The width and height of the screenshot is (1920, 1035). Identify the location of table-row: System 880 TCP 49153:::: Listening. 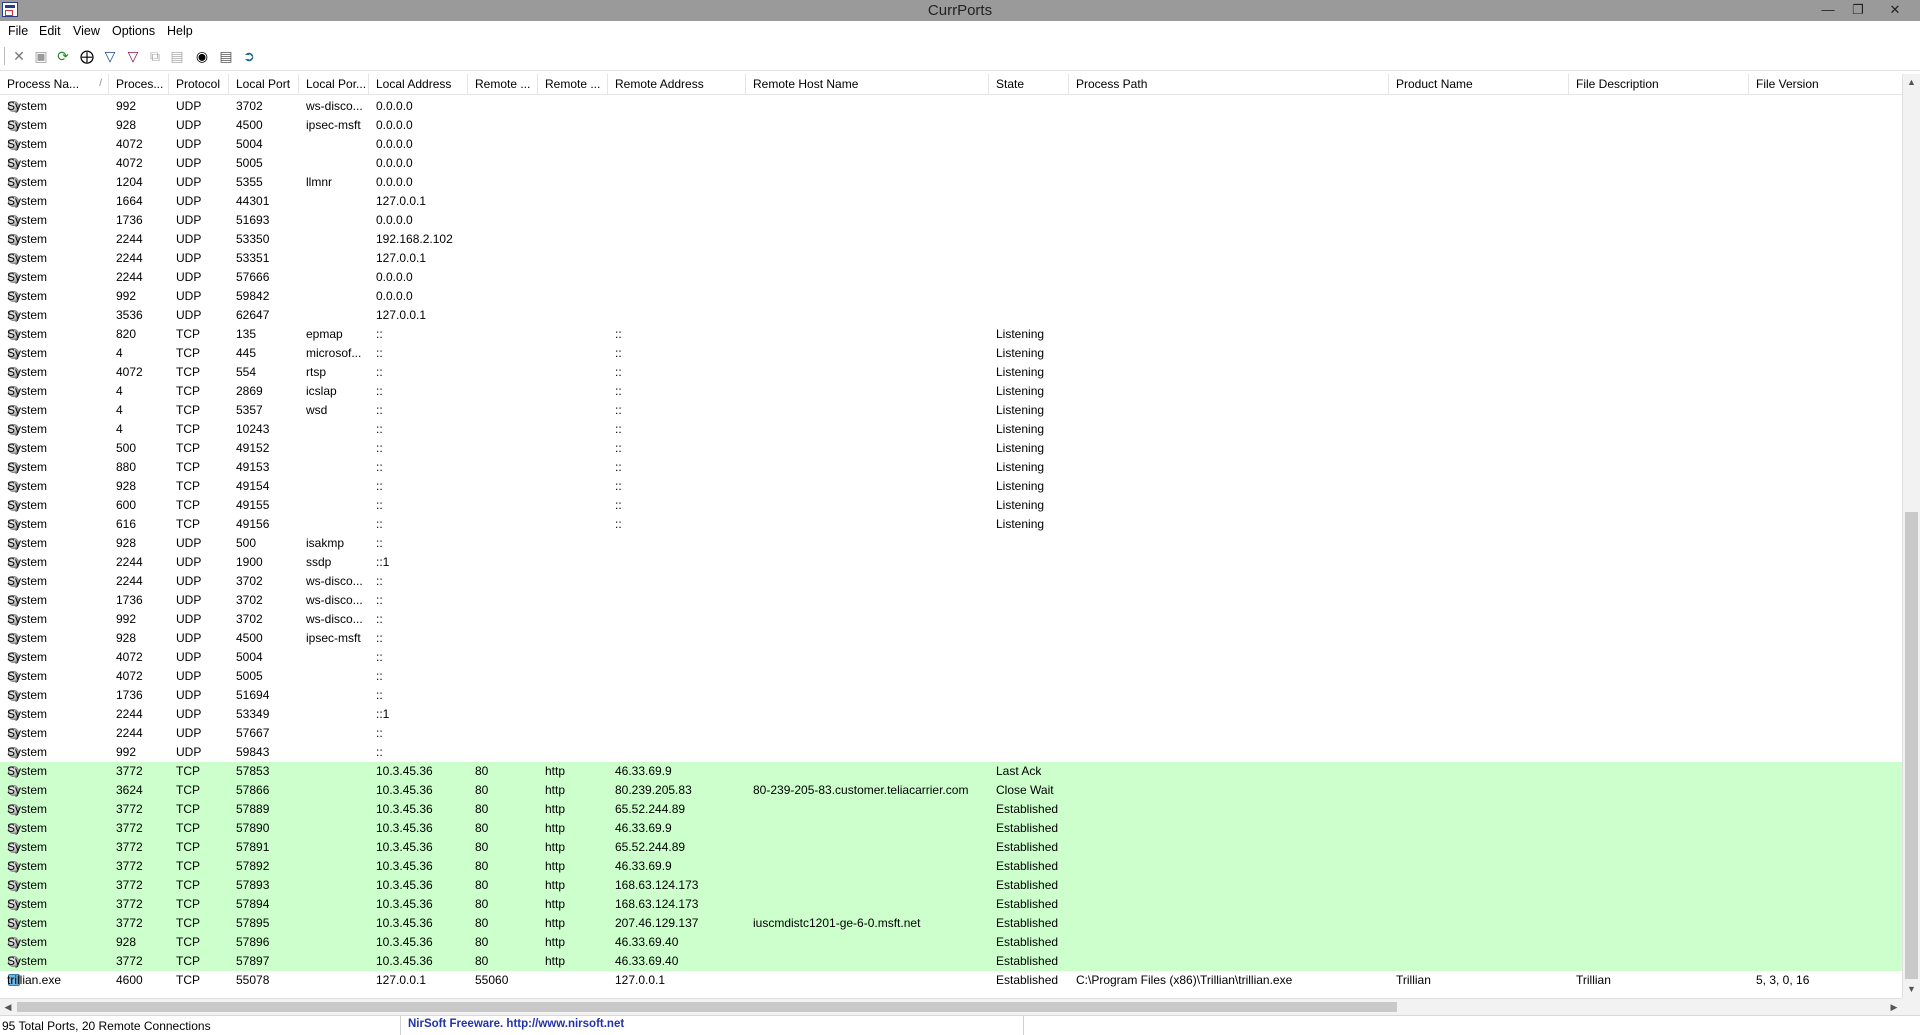
(951, 467).